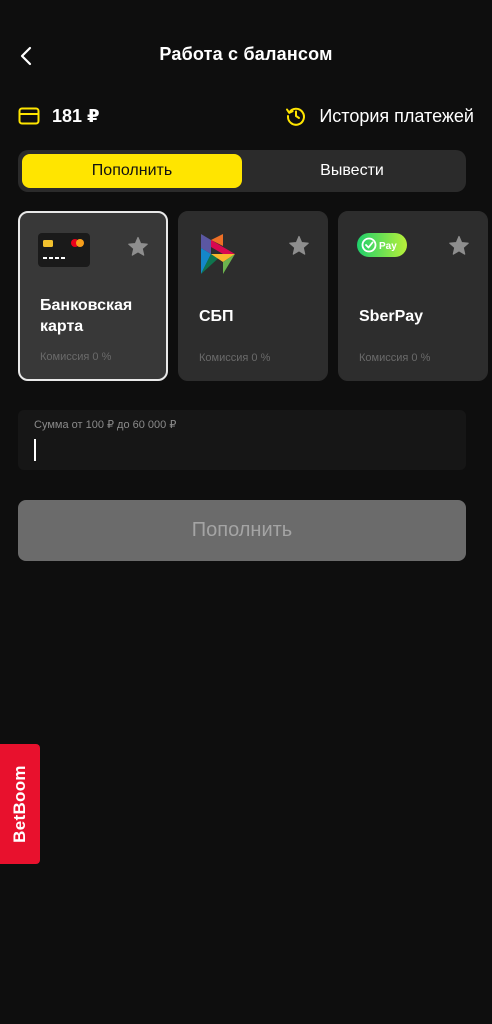 The height and width of the screenshot is (1024, 492). What do you see at coordinates (76, 115) in the screenshot?
I see `balance-amount: 181 ₽` at bounding box center [76, 115].